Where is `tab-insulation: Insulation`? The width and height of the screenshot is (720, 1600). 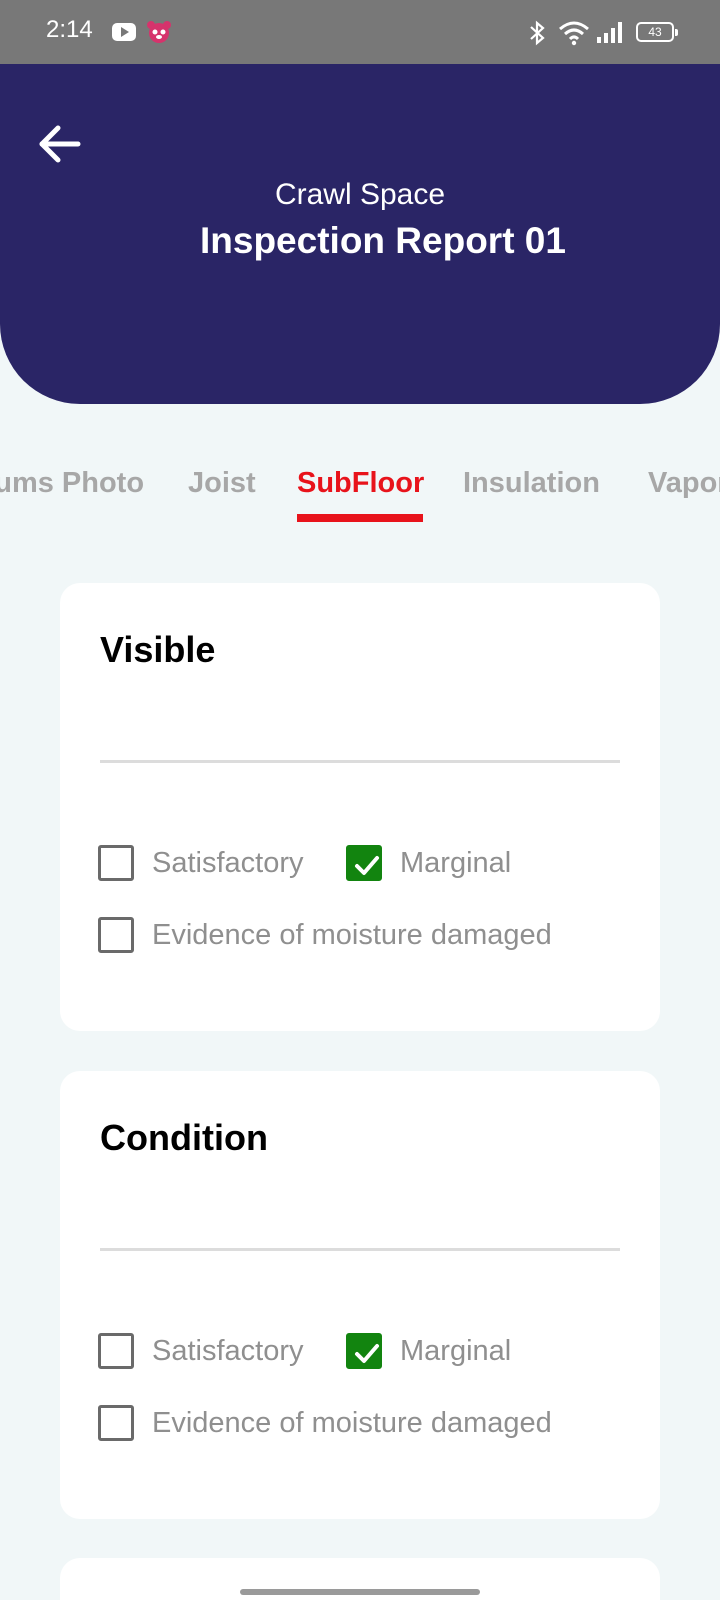 tab-insulation: Insulation is located at coordinates (531, 483).